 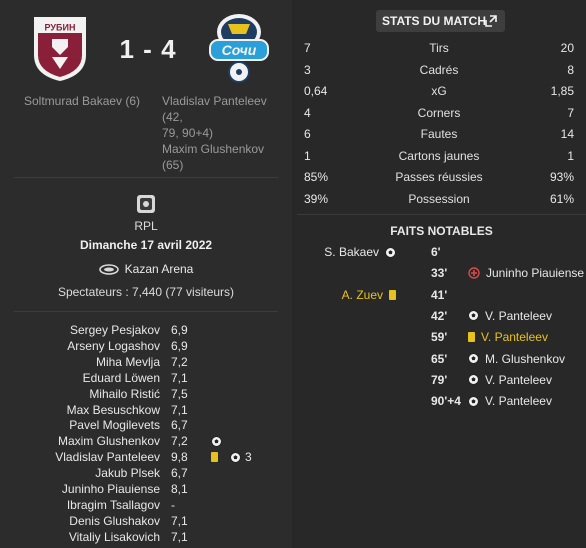 What do you see at coordinates (109, 441) in the screenshot?
I see `player-name: Maxim Glushenkov` at bounding box center [109, 441].